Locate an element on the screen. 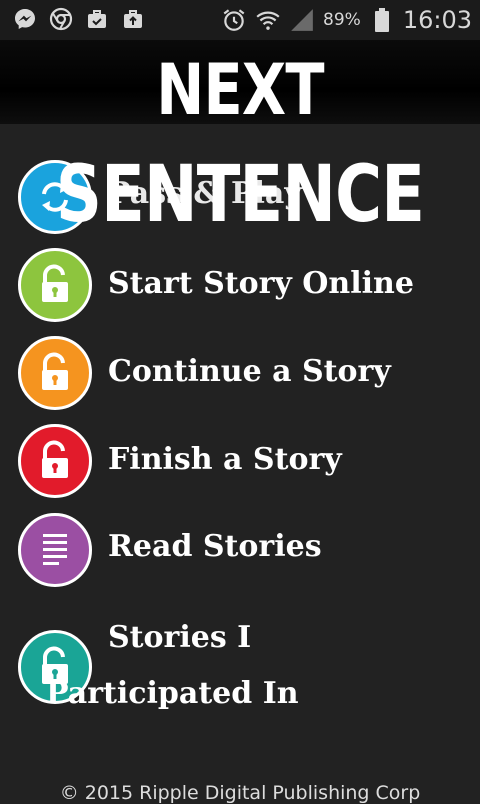  menu-item-start-story-online: Start Story Online is located at coordinates (240, 286).